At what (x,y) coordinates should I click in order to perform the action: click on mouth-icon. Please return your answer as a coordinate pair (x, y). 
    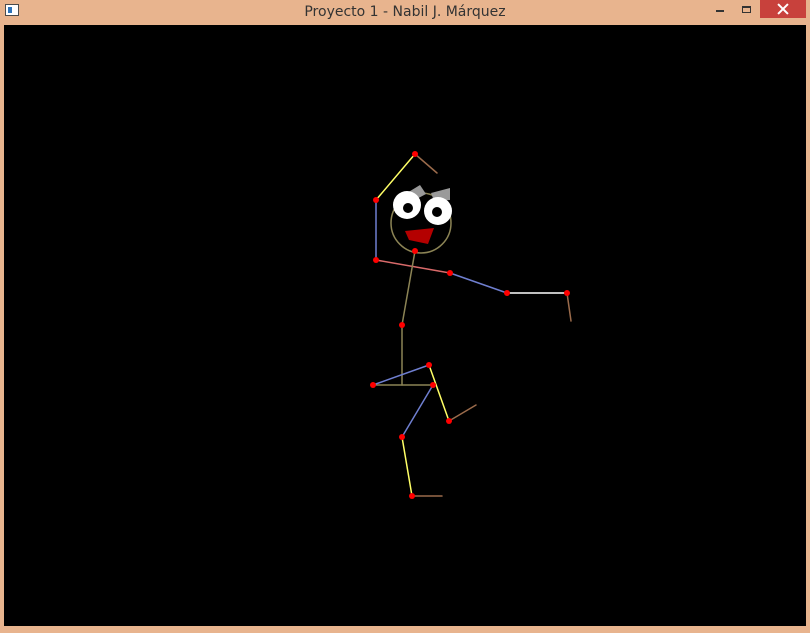
    Looking at the image, I should click on (419, 236).